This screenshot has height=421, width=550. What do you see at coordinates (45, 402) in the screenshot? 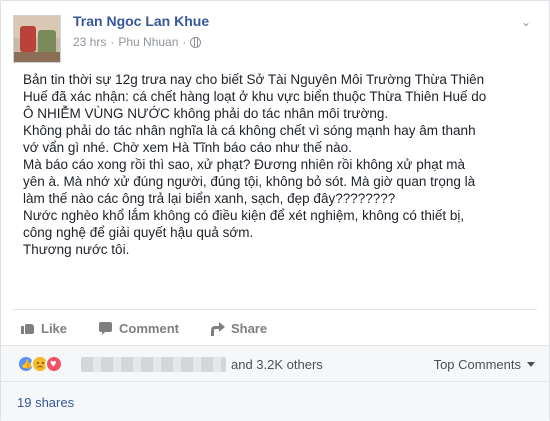
I see `shares-count: 19 shares` at bounding box center [45, 402].